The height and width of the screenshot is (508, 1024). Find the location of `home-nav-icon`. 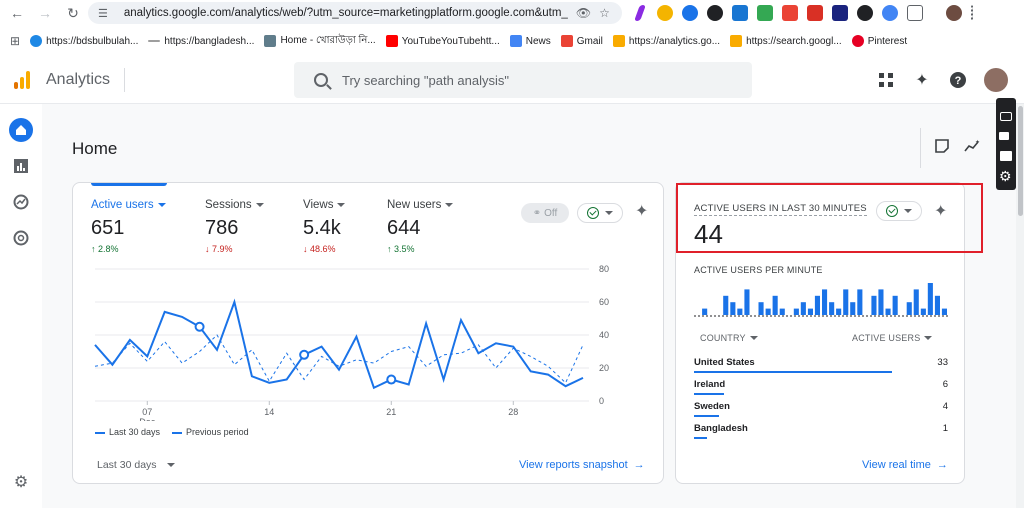

home-nav-icon is located at coordinates (21, 130).